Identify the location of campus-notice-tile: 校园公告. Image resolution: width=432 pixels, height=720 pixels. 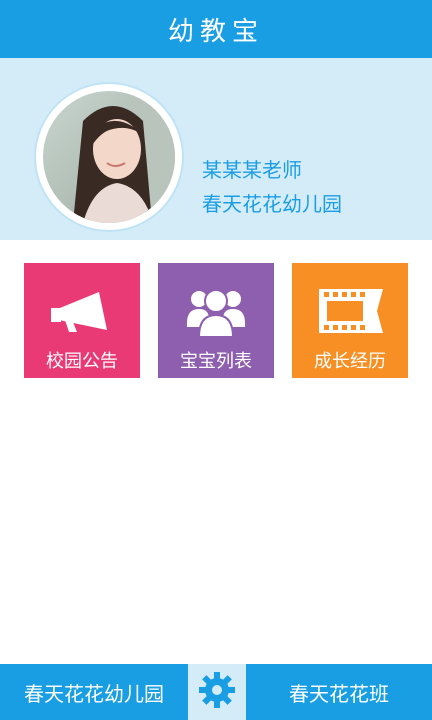
(82, 320).